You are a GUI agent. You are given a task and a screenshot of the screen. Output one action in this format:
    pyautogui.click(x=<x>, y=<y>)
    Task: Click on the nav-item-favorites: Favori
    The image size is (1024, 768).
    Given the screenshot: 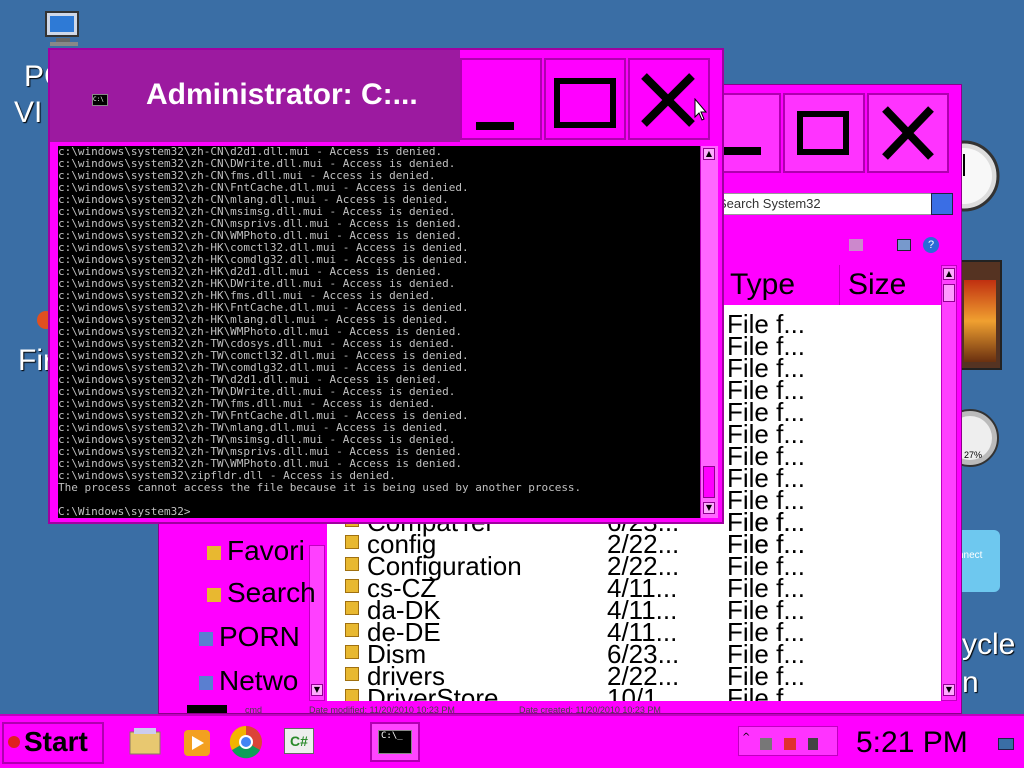 What is the action you would take?
    pyautogui.click(x=256, y=551)
    